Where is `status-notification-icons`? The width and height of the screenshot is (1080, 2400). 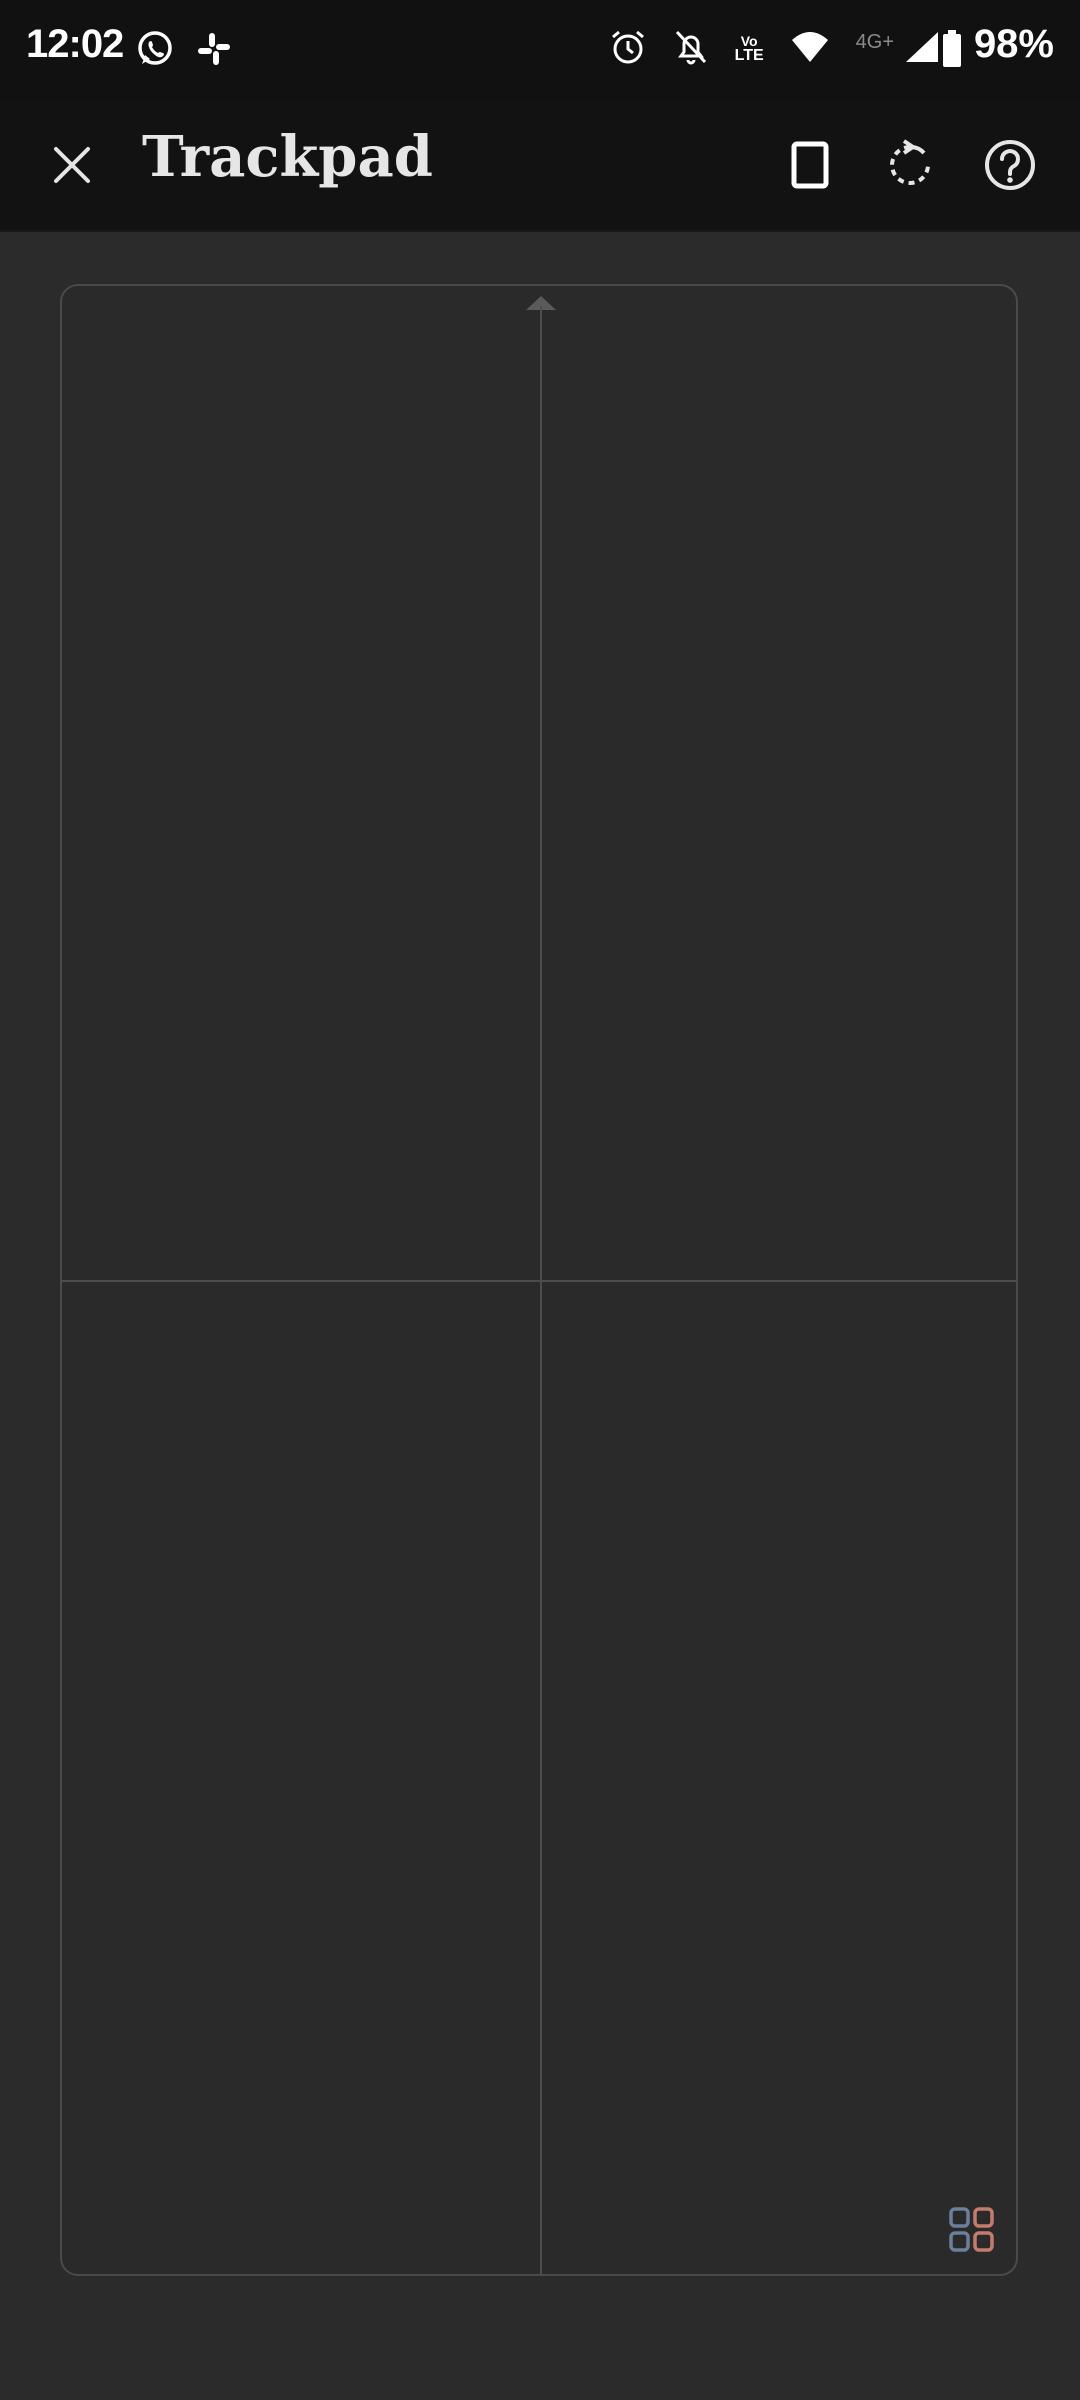 status-notification-icons is located at coordinates (184, 51).